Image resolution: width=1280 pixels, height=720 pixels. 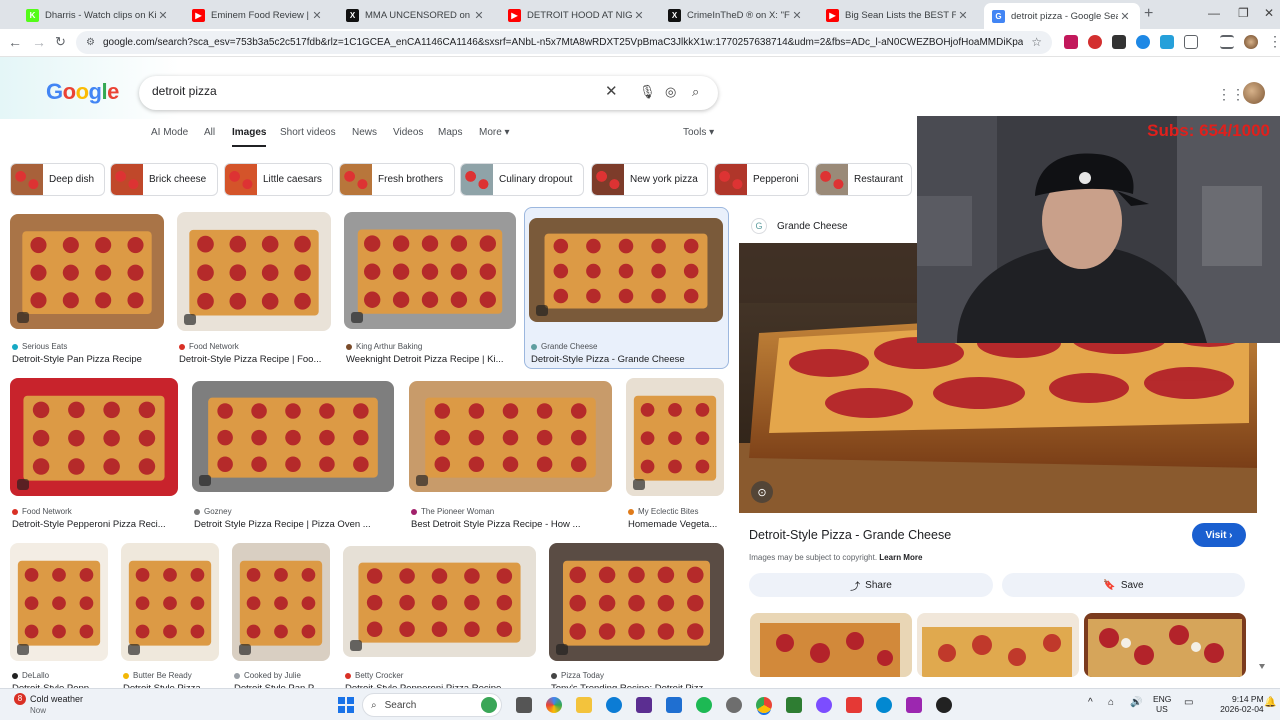 I want to click on result-caption: Detroit-Style Pan Pizza Recipe, so click(x=91, y=359).